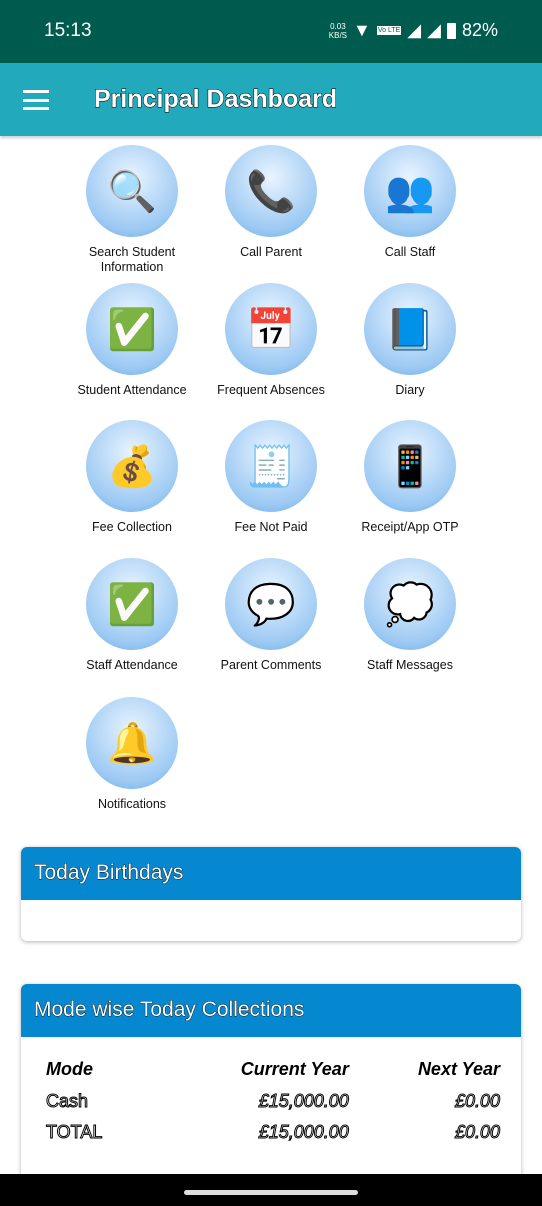 This screenshot has width=542, height=1206. What do you see at coordinates (410, 604) in the screenshot?
I see `staff-messages-icon: 💭` at bounding box center [410, 604].